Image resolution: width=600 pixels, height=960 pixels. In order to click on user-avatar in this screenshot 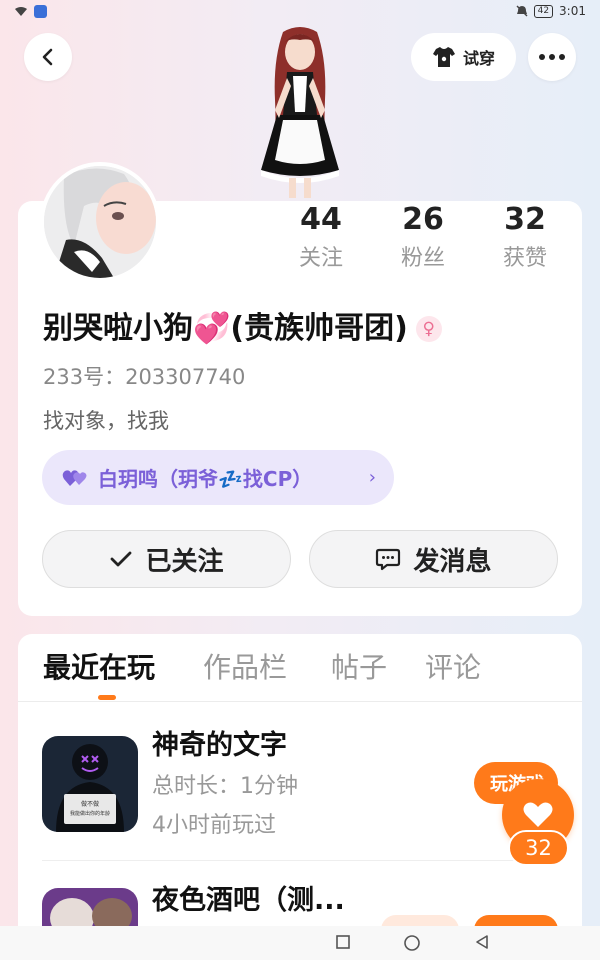, I will do `click(100, 222)`.